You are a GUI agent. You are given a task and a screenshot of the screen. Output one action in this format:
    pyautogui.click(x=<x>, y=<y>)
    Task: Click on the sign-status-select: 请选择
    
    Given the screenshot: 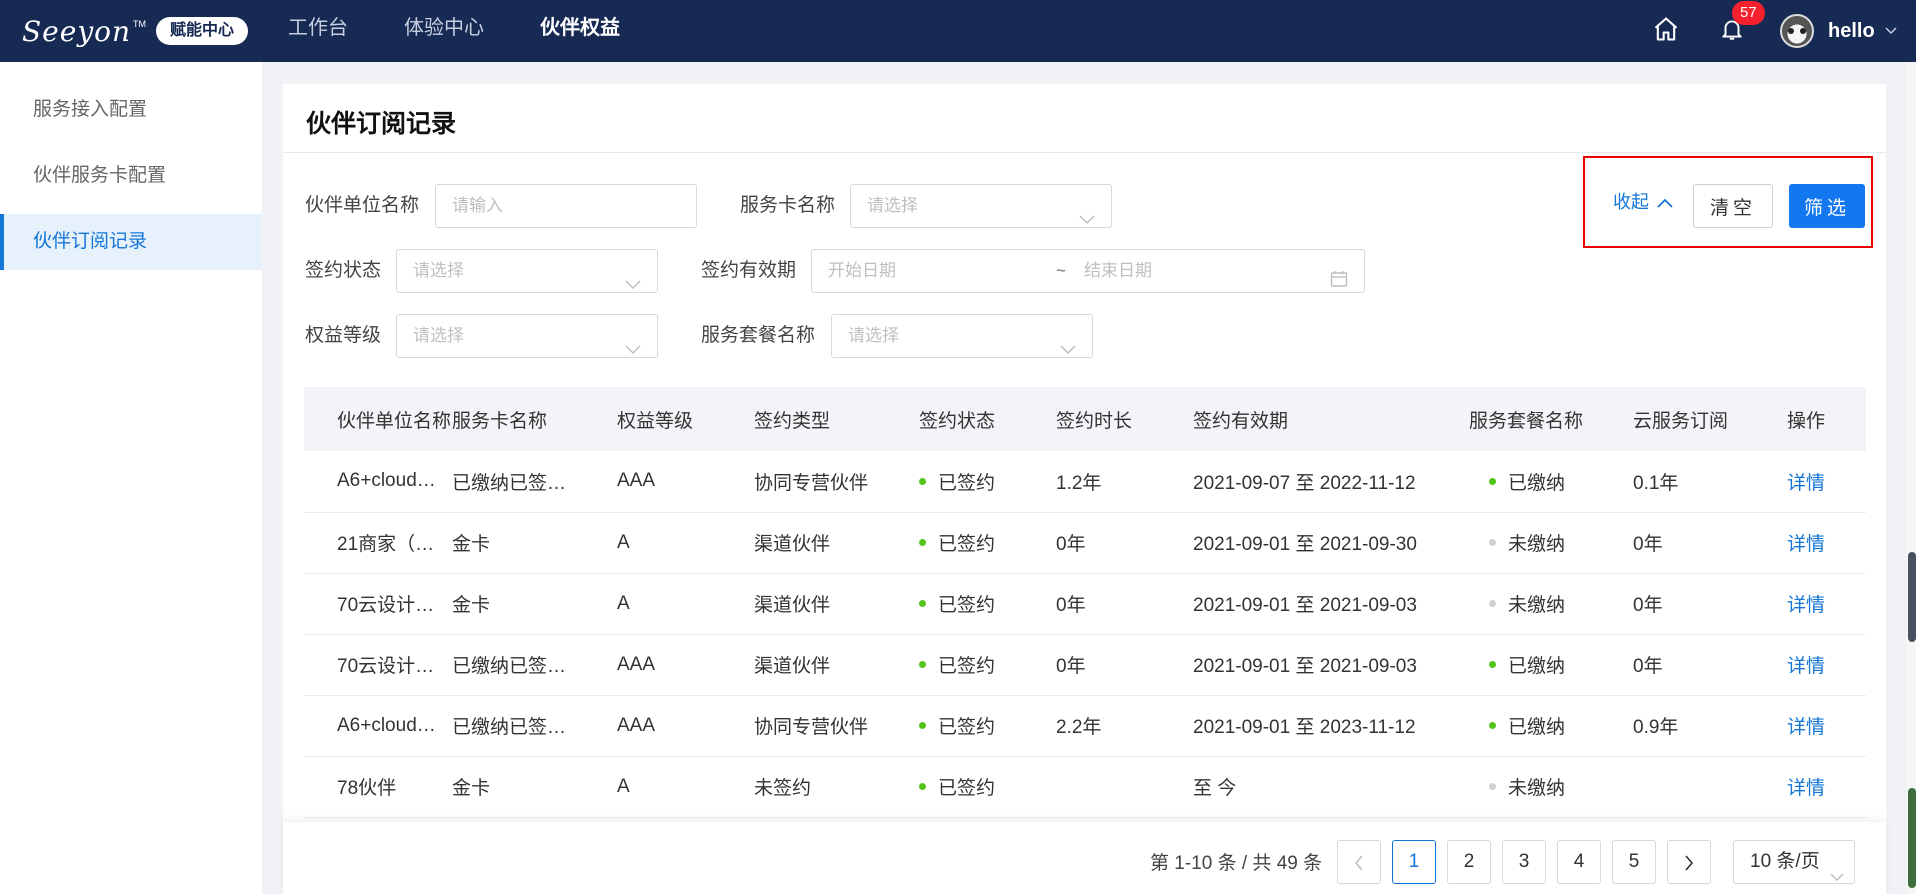 What is the action you would take?
    pyautogui.click(x=527, y=271)
    